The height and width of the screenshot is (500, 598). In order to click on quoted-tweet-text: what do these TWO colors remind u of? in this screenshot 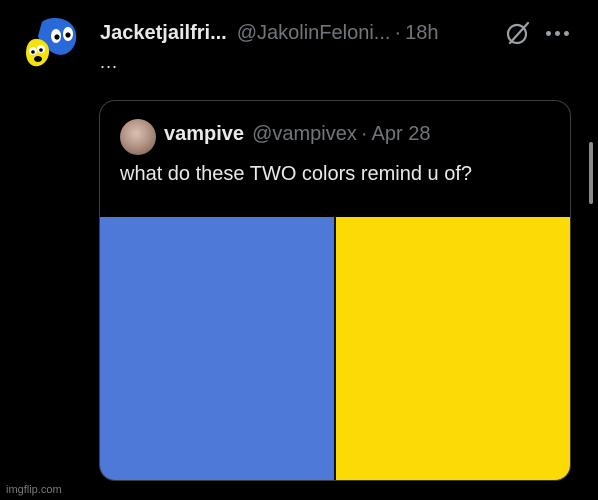, I will do `click(296, 174)`.